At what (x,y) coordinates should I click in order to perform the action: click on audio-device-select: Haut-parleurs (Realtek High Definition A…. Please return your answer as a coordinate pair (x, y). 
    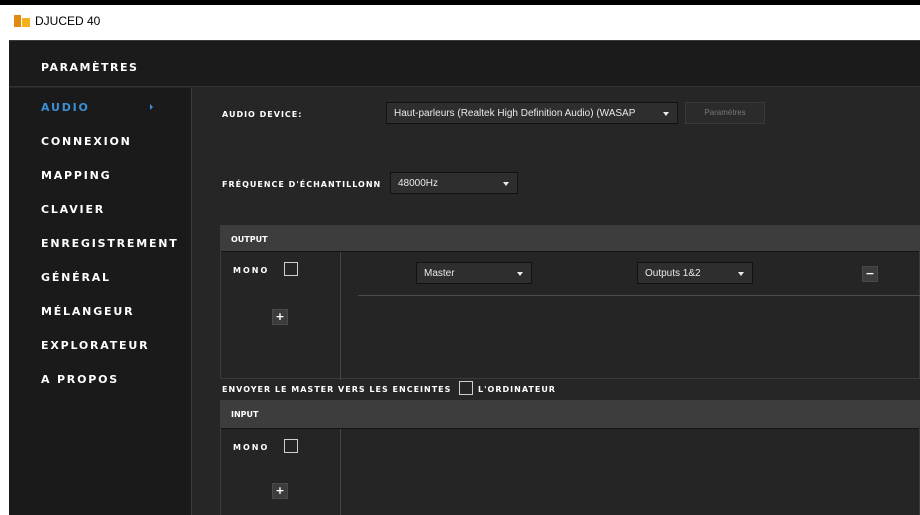
    Looking at the image, I should click on (532, 113).